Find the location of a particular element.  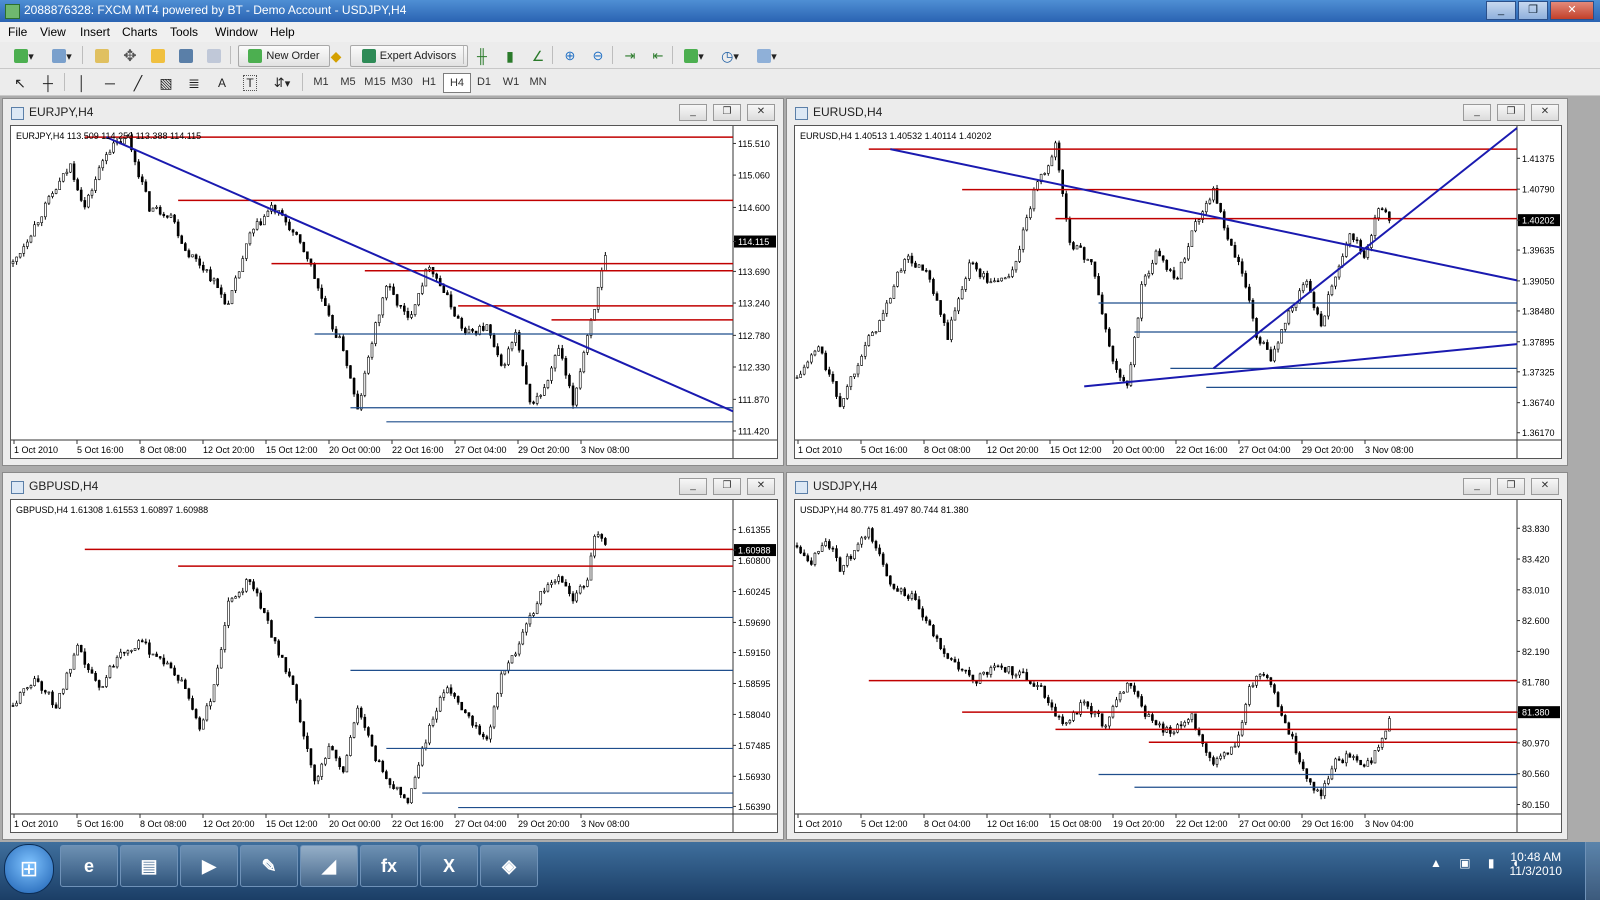

menu-charts: Charts is located at coordinates (139, 32).